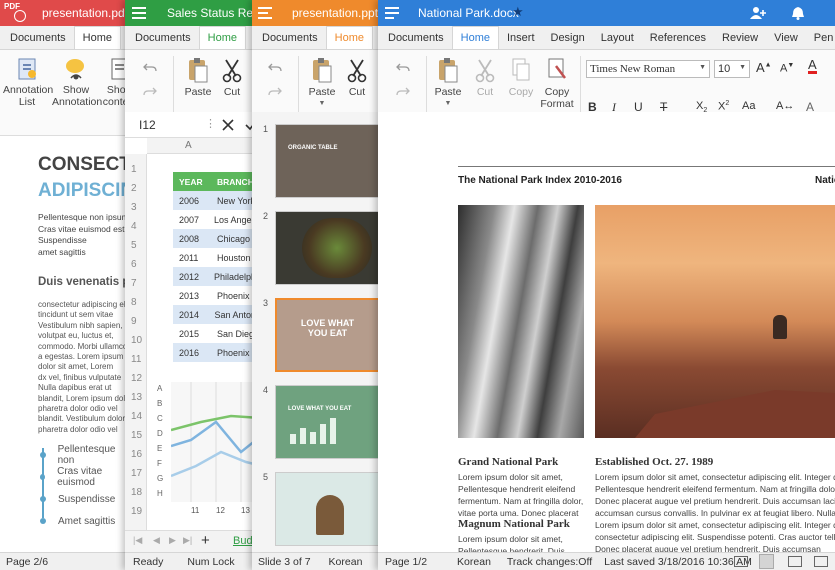 This screenshot has width=835, height=570. Describe the element at coordinates (812, 66) in the screenshot. I see `font-color-icon: A` at that location.